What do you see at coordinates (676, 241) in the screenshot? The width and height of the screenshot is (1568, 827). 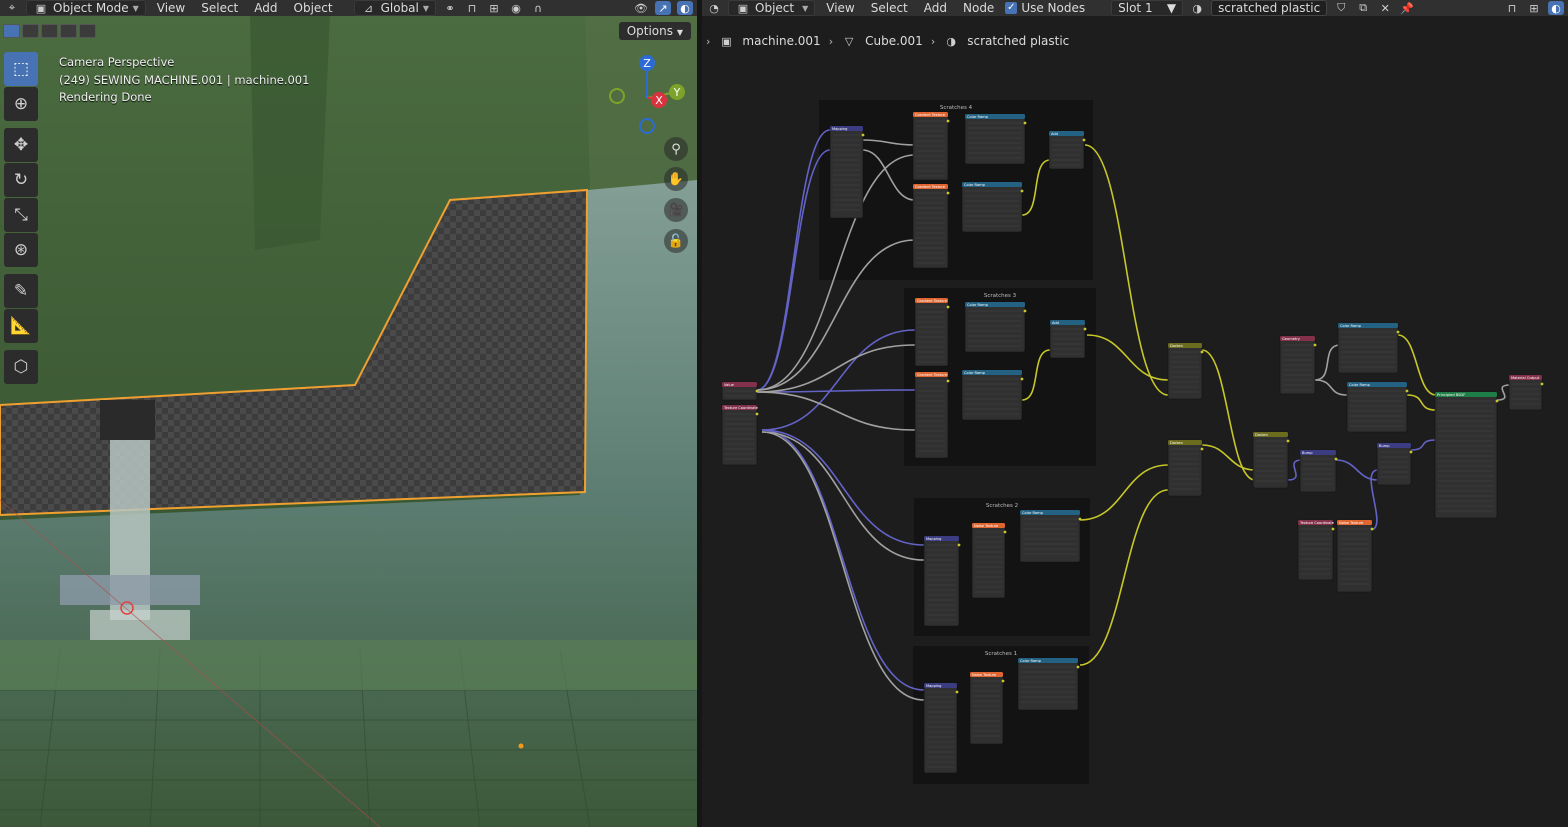 I see `lock-icon: 🔓` at bounding box center [676, 241].